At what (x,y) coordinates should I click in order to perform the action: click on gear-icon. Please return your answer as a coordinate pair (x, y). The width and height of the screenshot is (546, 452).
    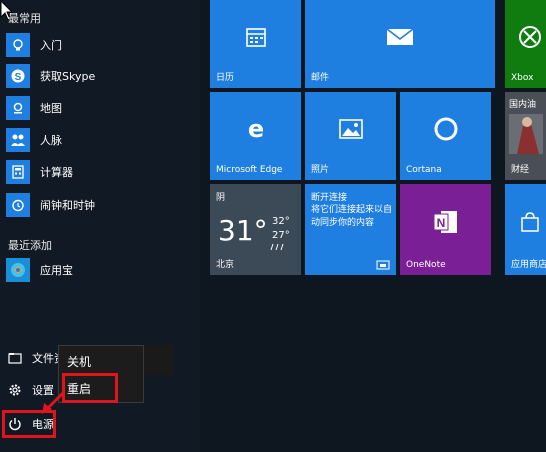
    Looking at the image, I should click on (15, 390).